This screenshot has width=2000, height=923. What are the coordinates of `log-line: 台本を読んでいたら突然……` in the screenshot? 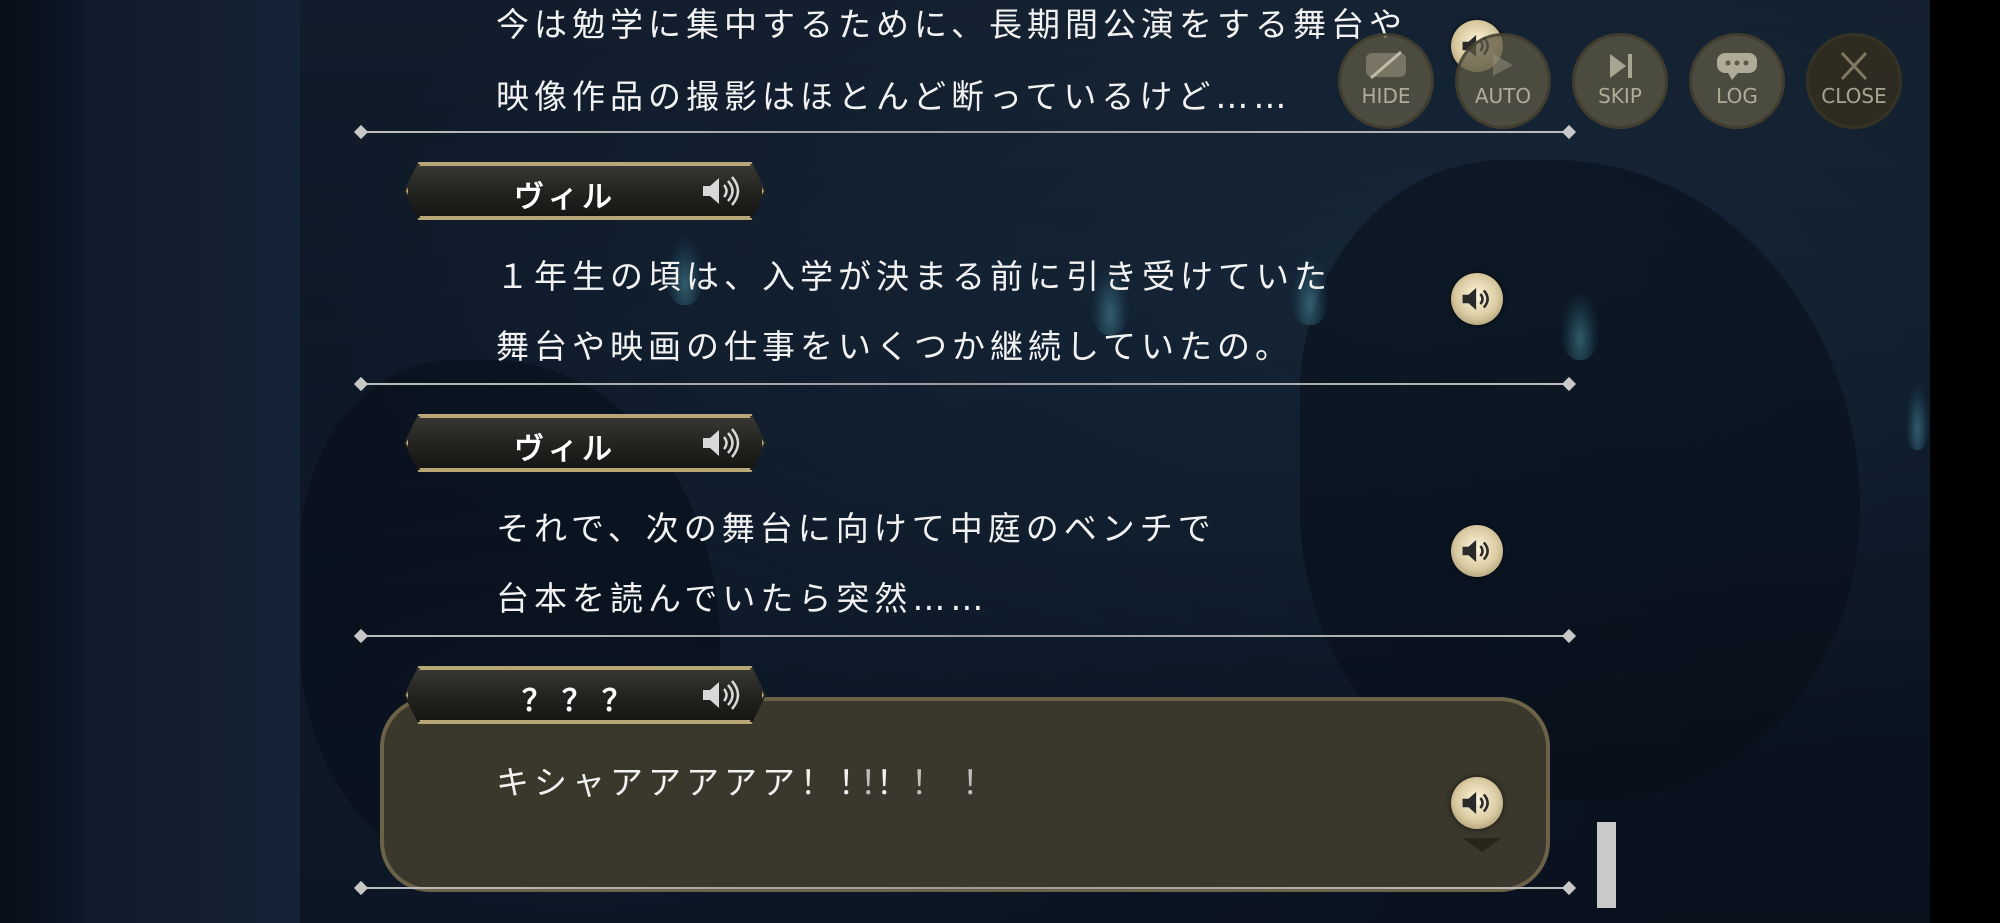 It's located at (742, 598).